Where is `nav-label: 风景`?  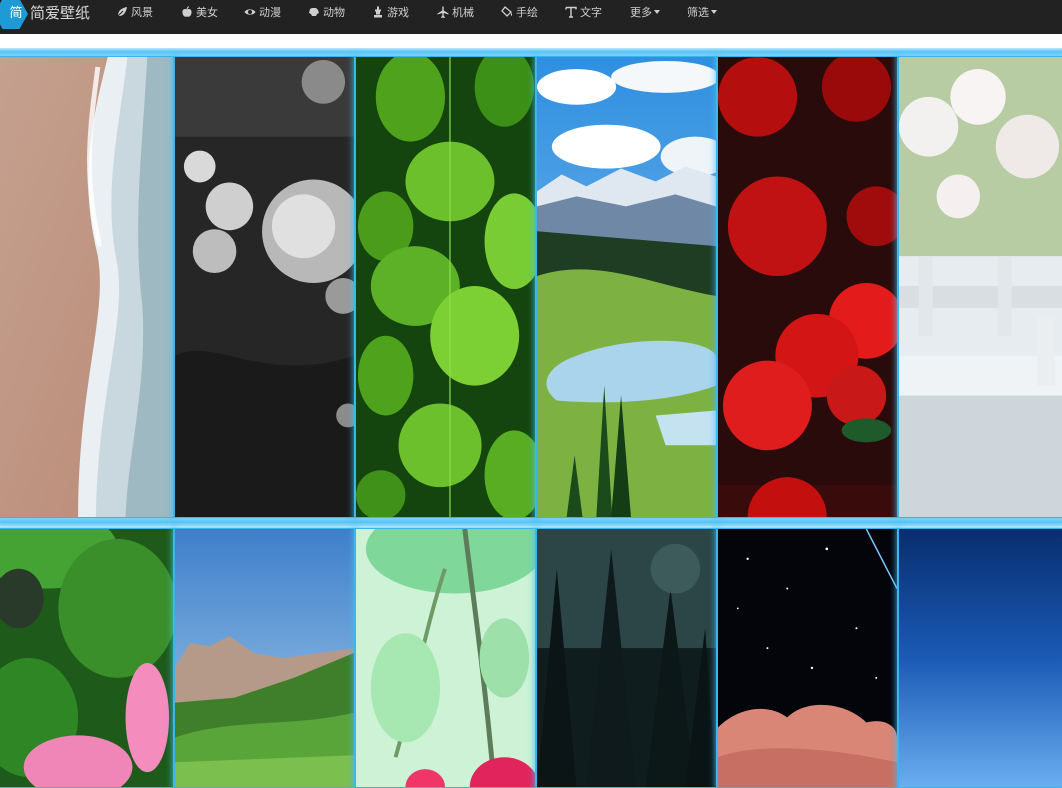
nav-label: 风景 is located at coordinates (142, 12).